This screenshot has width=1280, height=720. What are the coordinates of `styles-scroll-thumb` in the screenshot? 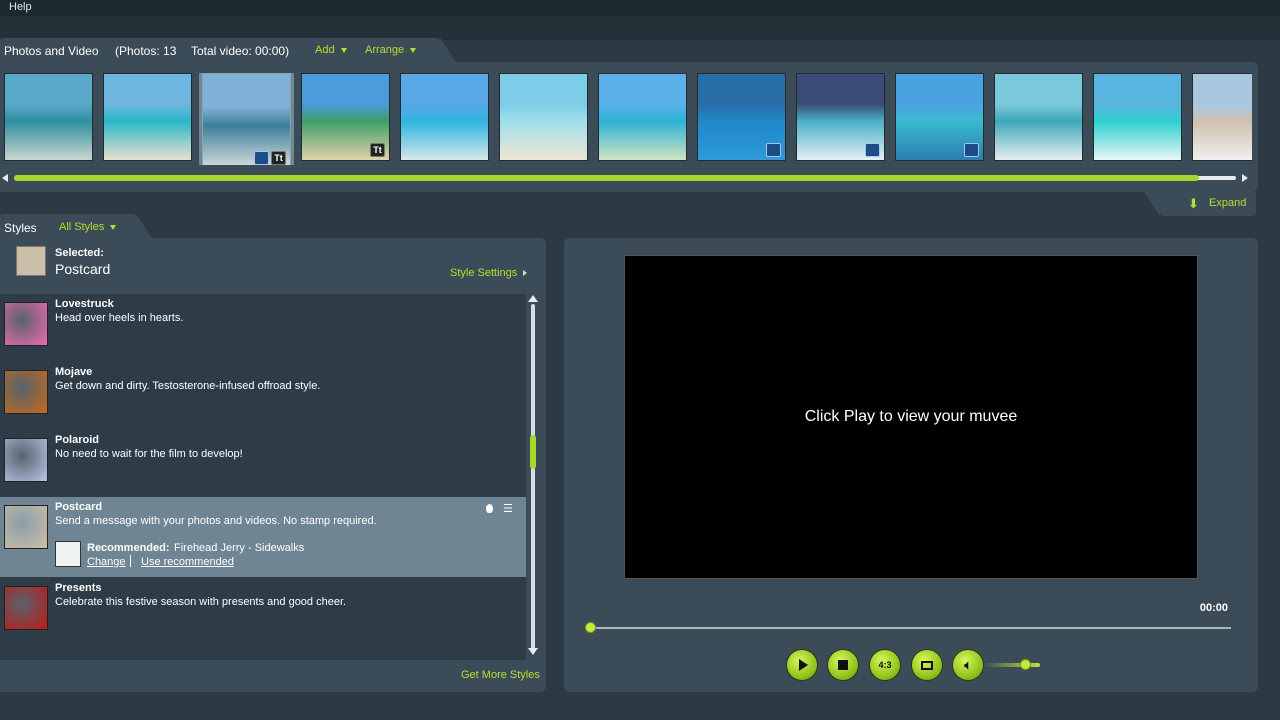 It's located at (533, 452).